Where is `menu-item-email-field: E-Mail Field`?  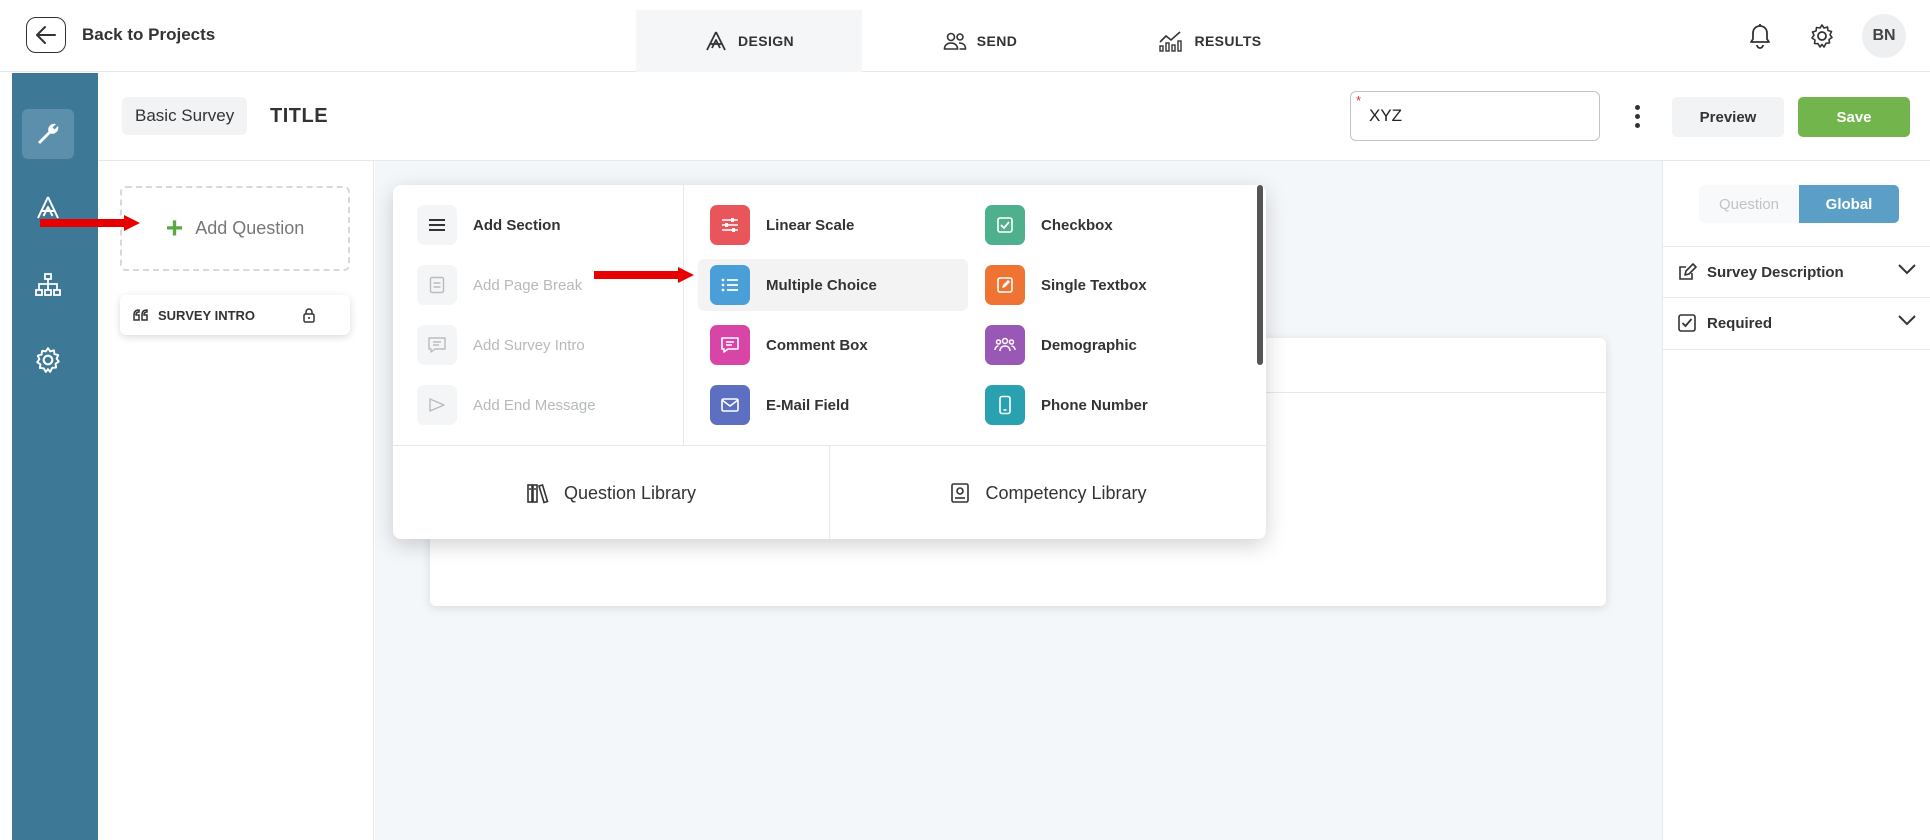 menu-item-email-field: E-Mail Field is located at coordinates (833, 405).